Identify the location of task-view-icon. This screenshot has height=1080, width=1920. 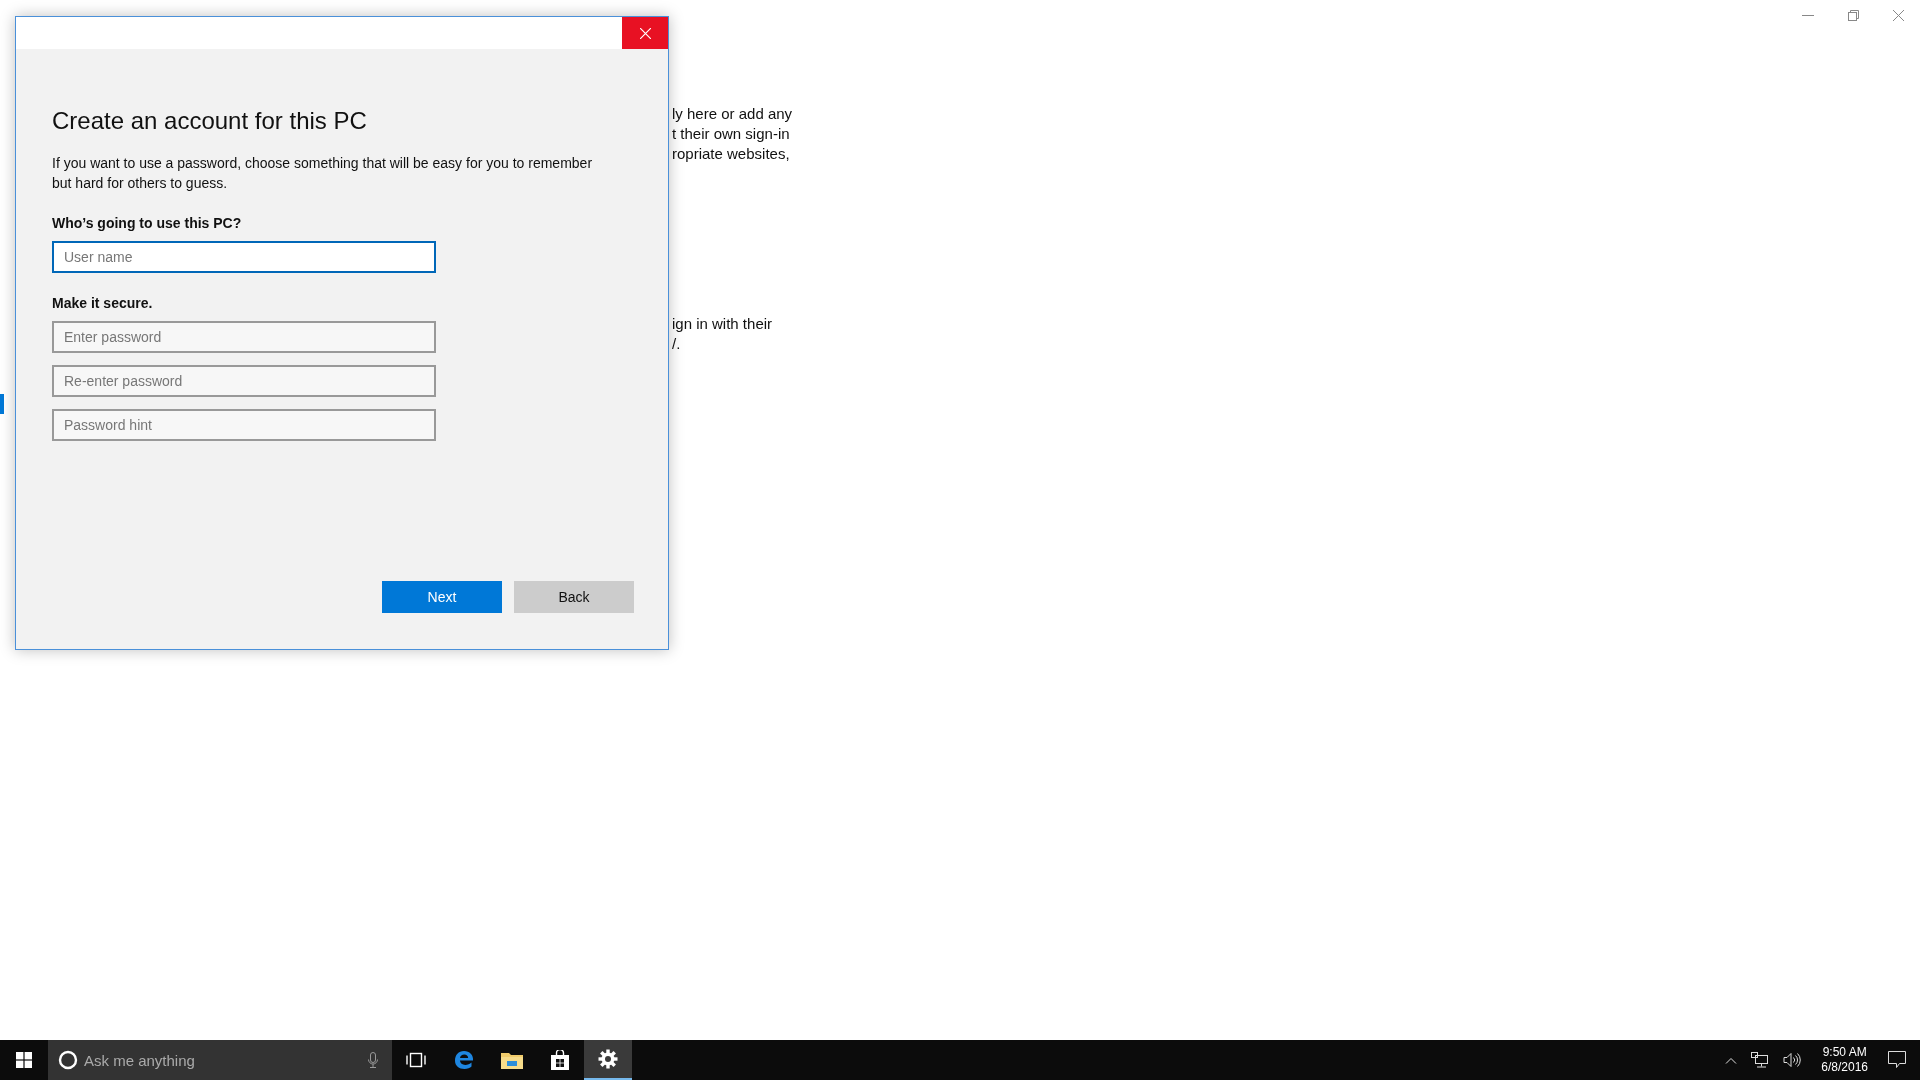
(416, 1060).